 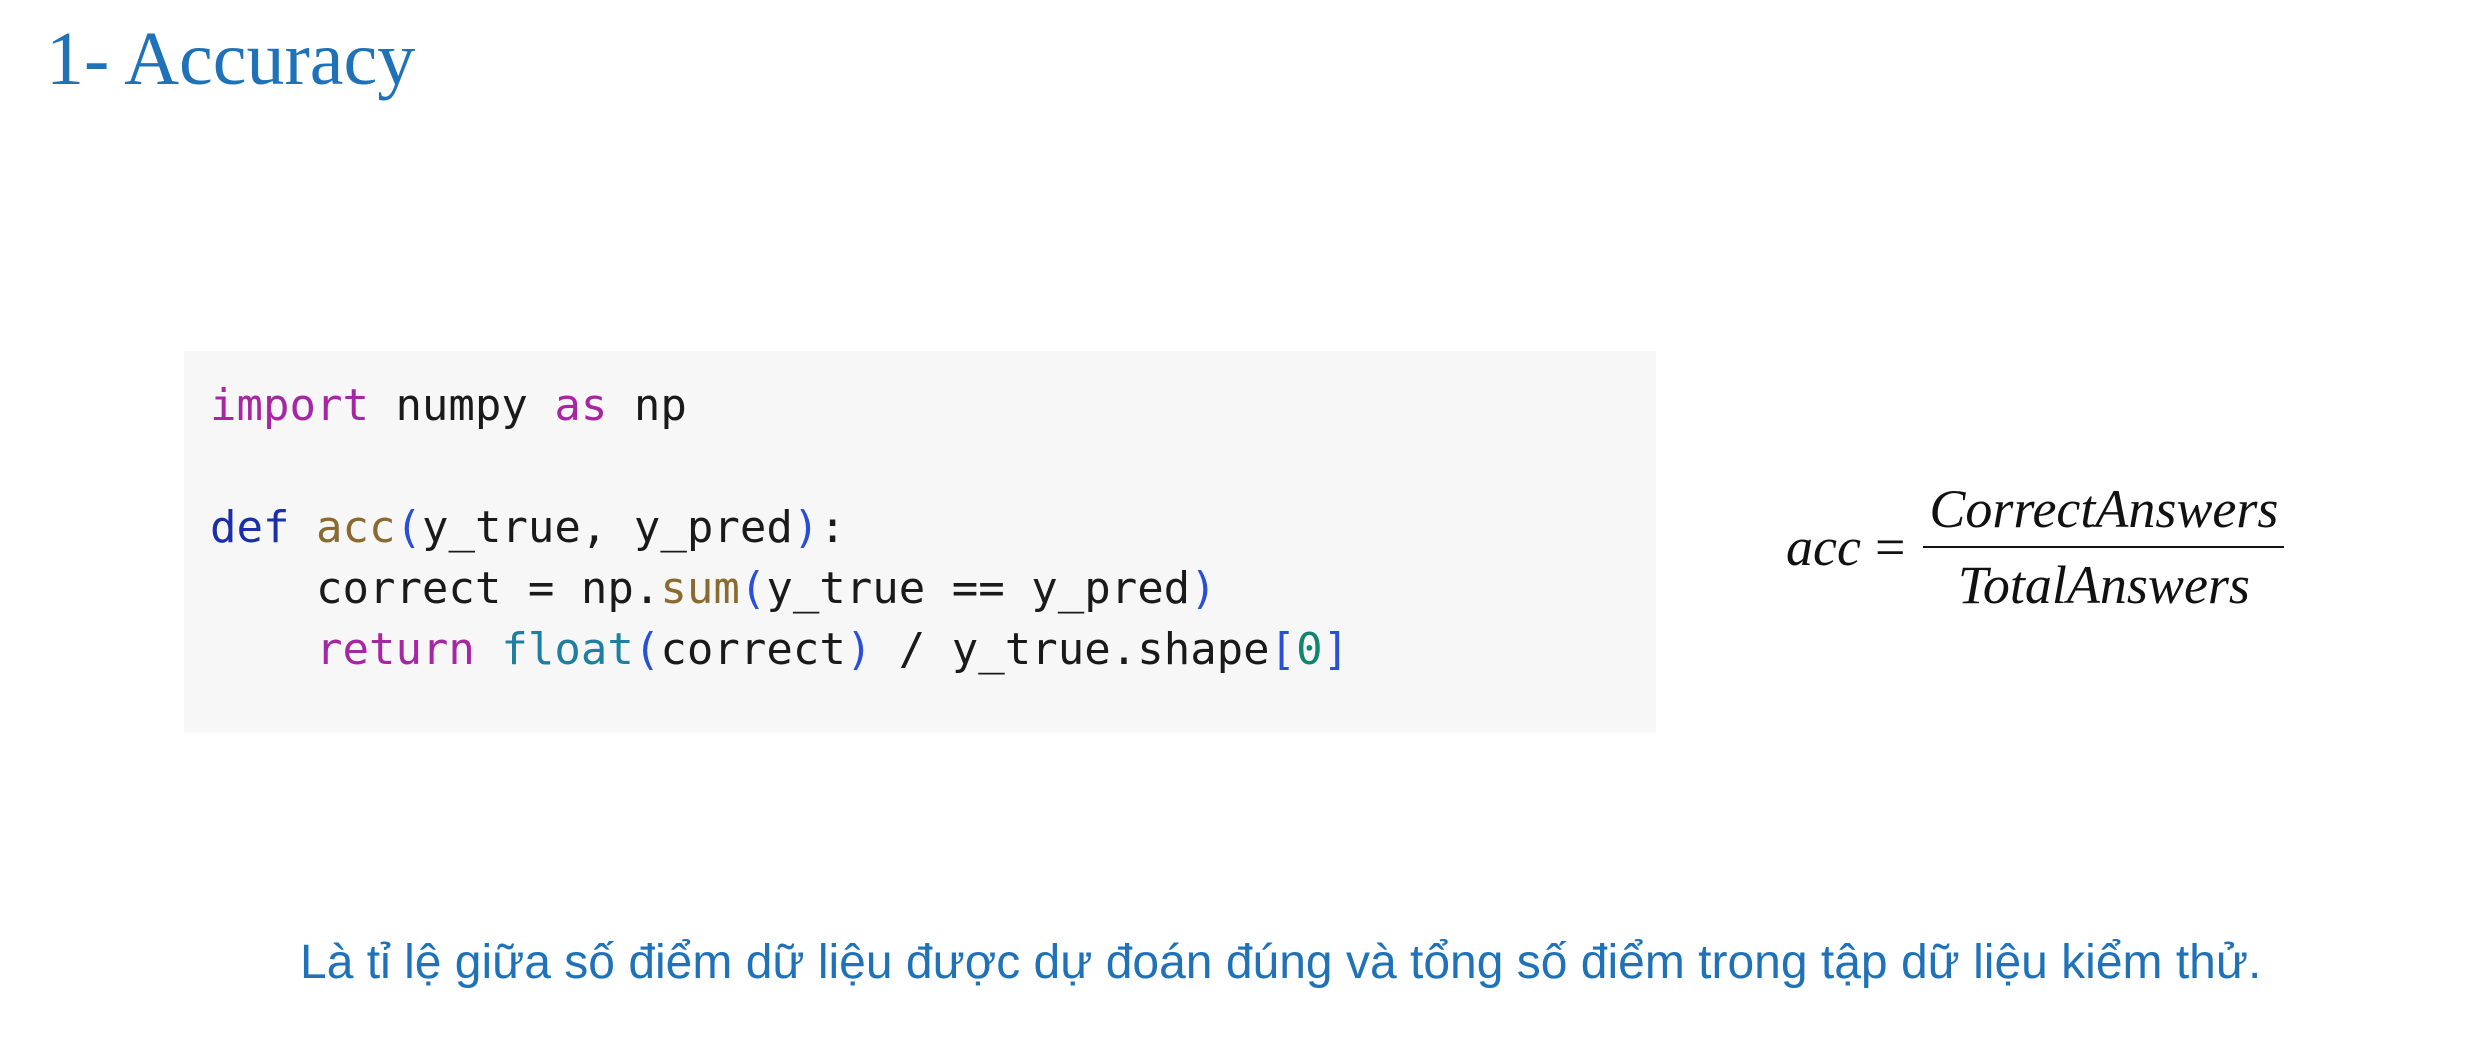 I want to click on formula-fraction: CorrectAnswers TotalAnswers, so click(x=2104, y=547).